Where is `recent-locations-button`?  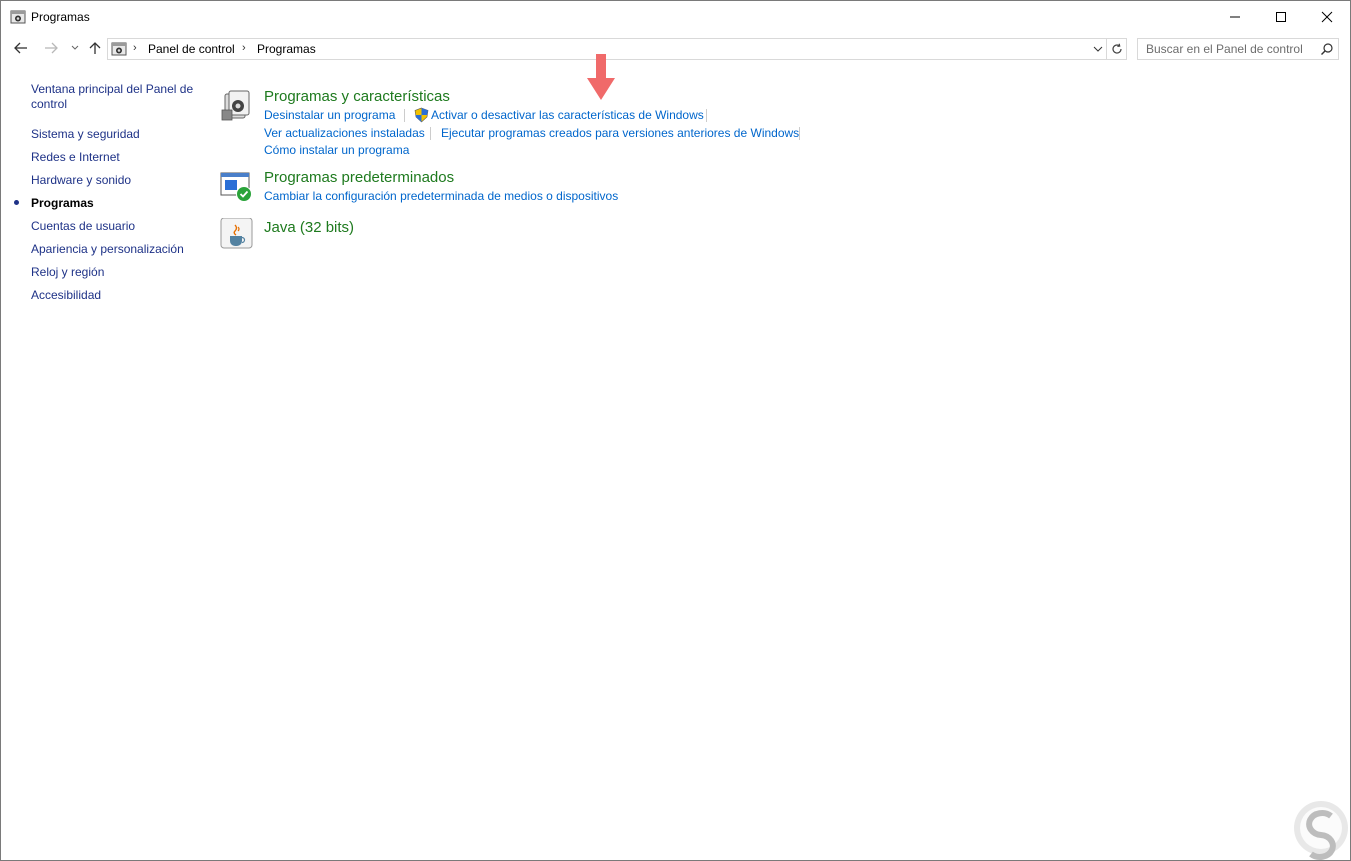 recent-locations-button is located at coordinates (75, 48).